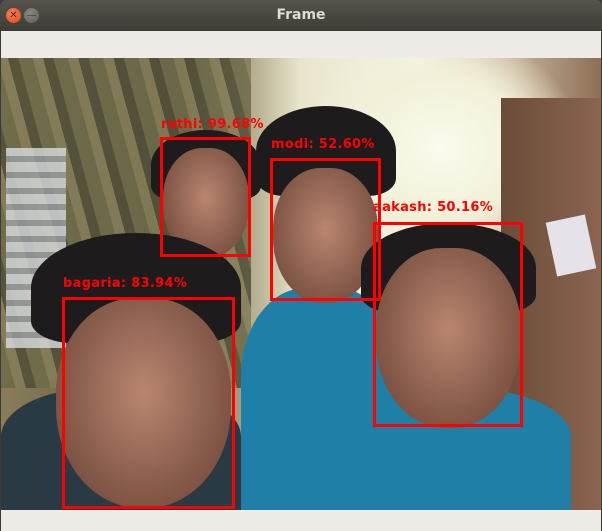 This screenshot has height=531, width=602. Describe the element at coordinates (433, 207) in the screenshot. I see `detection-label-aakash: aakash: 50.16%` at that location.